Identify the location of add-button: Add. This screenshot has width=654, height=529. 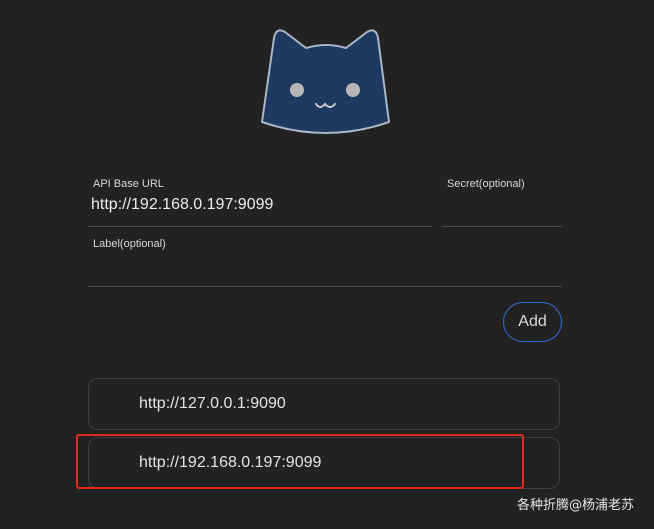
(532, 322).